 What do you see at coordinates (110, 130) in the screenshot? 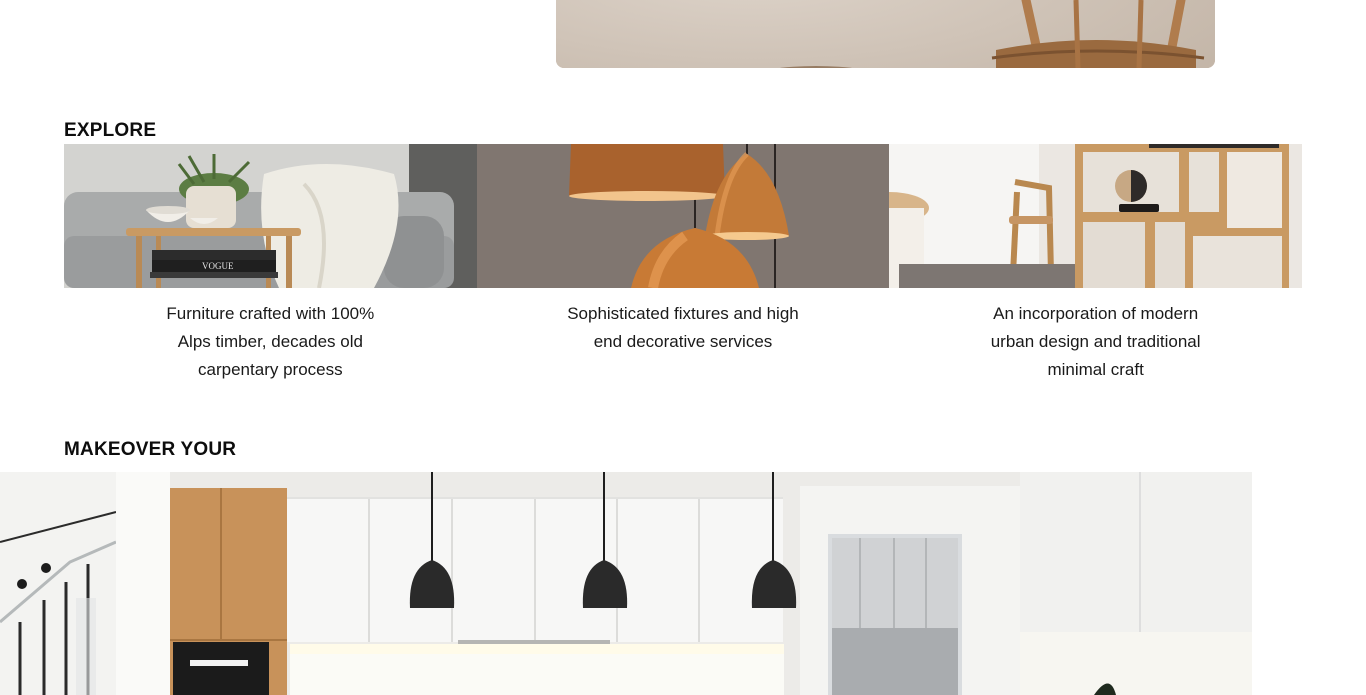
I see `explore-heading: EXPLORE` at bounding box center [110, 130].